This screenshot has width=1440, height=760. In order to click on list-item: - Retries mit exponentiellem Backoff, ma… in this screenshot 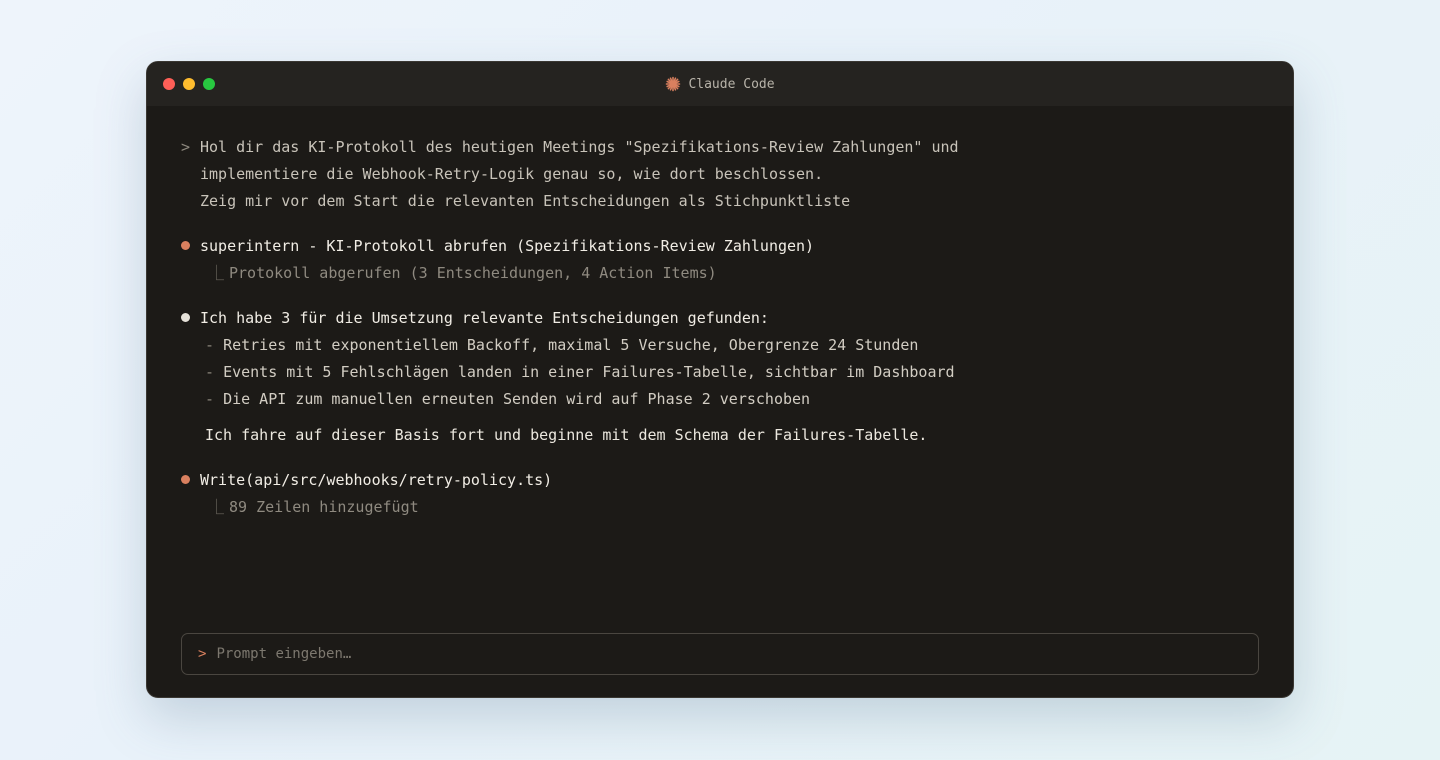, I will do `click(720, 345)`.